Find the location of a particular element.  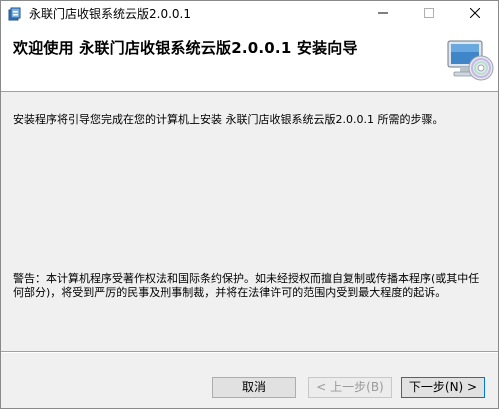

close-icon is located at coordinates (475, 14).